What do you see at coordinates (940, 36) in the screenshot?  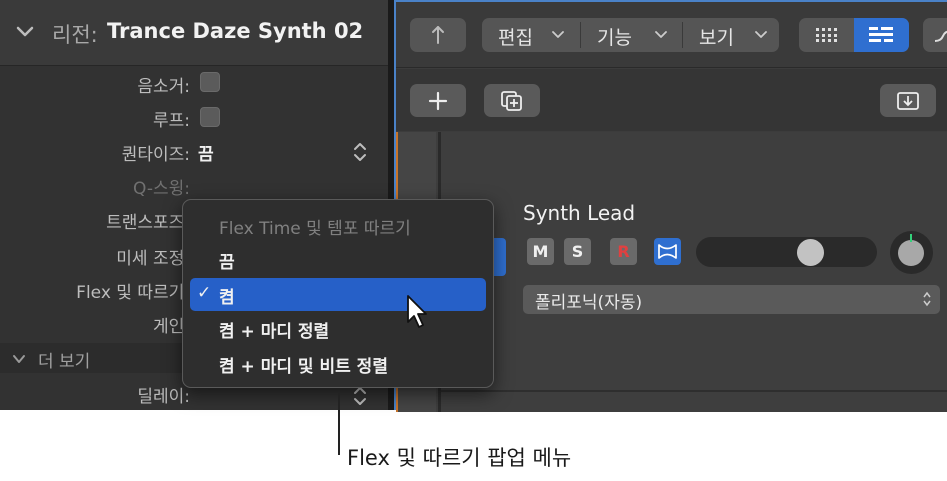 I see `curve-icon` at bounding box center [940, 36].